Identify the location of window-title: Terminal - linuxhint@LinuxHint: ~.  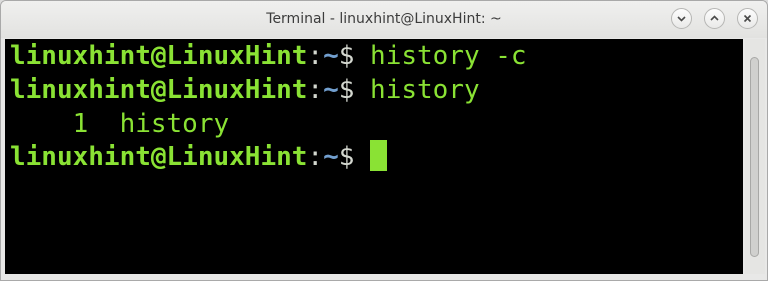
(384, 19).